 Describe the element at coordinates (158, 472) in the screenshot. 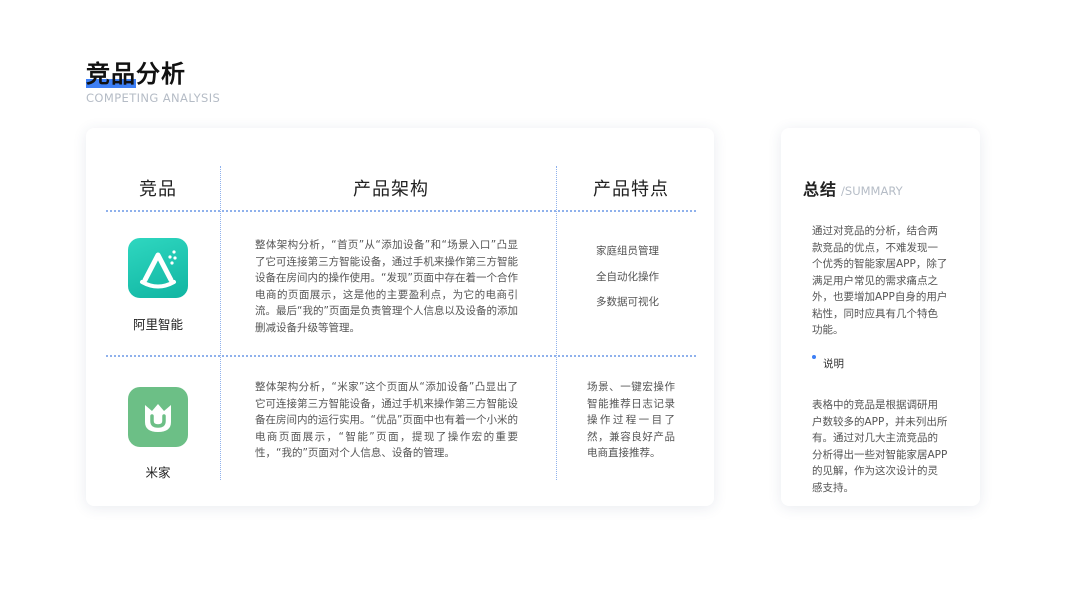

I see `product-name-mijia: 米家` at that location.